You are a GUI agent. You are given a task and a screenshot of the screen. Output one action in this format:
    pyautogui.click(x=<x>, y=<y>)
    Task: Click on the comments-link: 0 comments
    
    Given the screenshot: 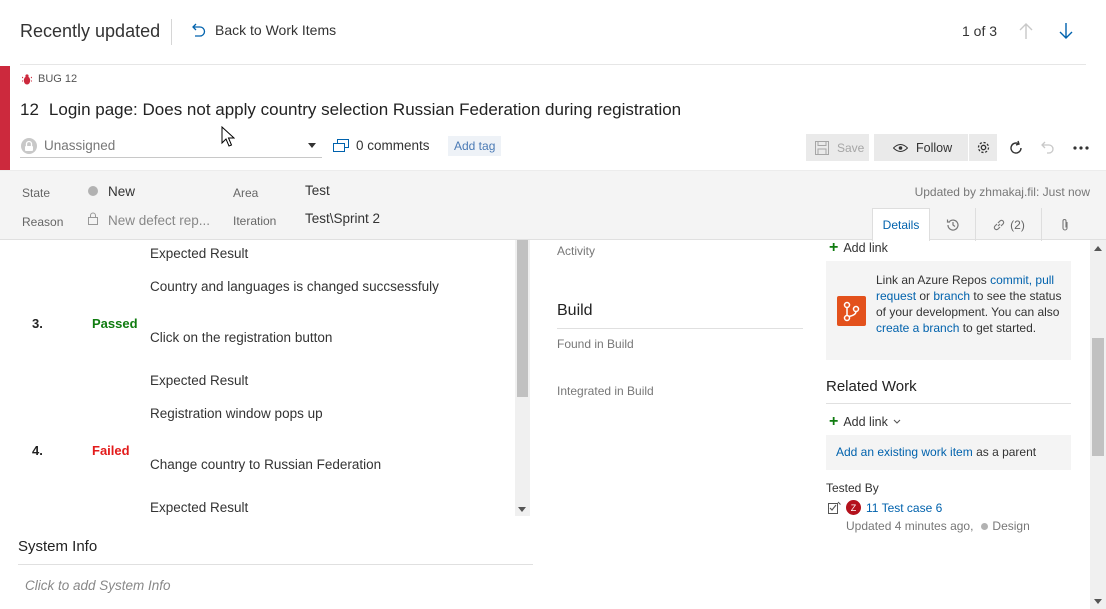 What is the action you would take?
    pyautogui.click(x=381, y=145)
    